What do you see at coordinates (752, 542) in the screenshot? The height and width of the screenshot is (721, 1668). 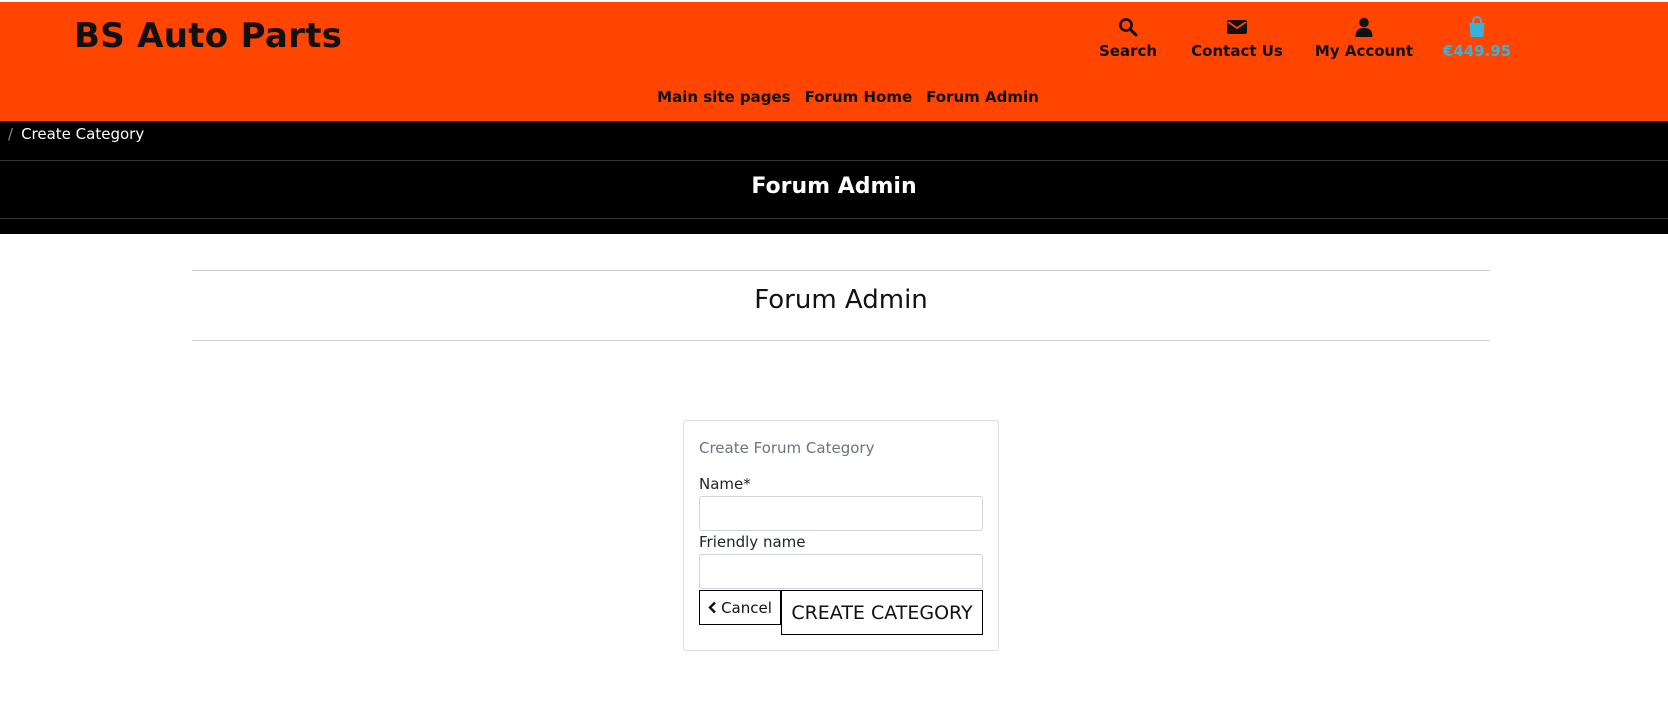 I see `friendly-name-label: Friendly name` at bounding box center [752, 542].